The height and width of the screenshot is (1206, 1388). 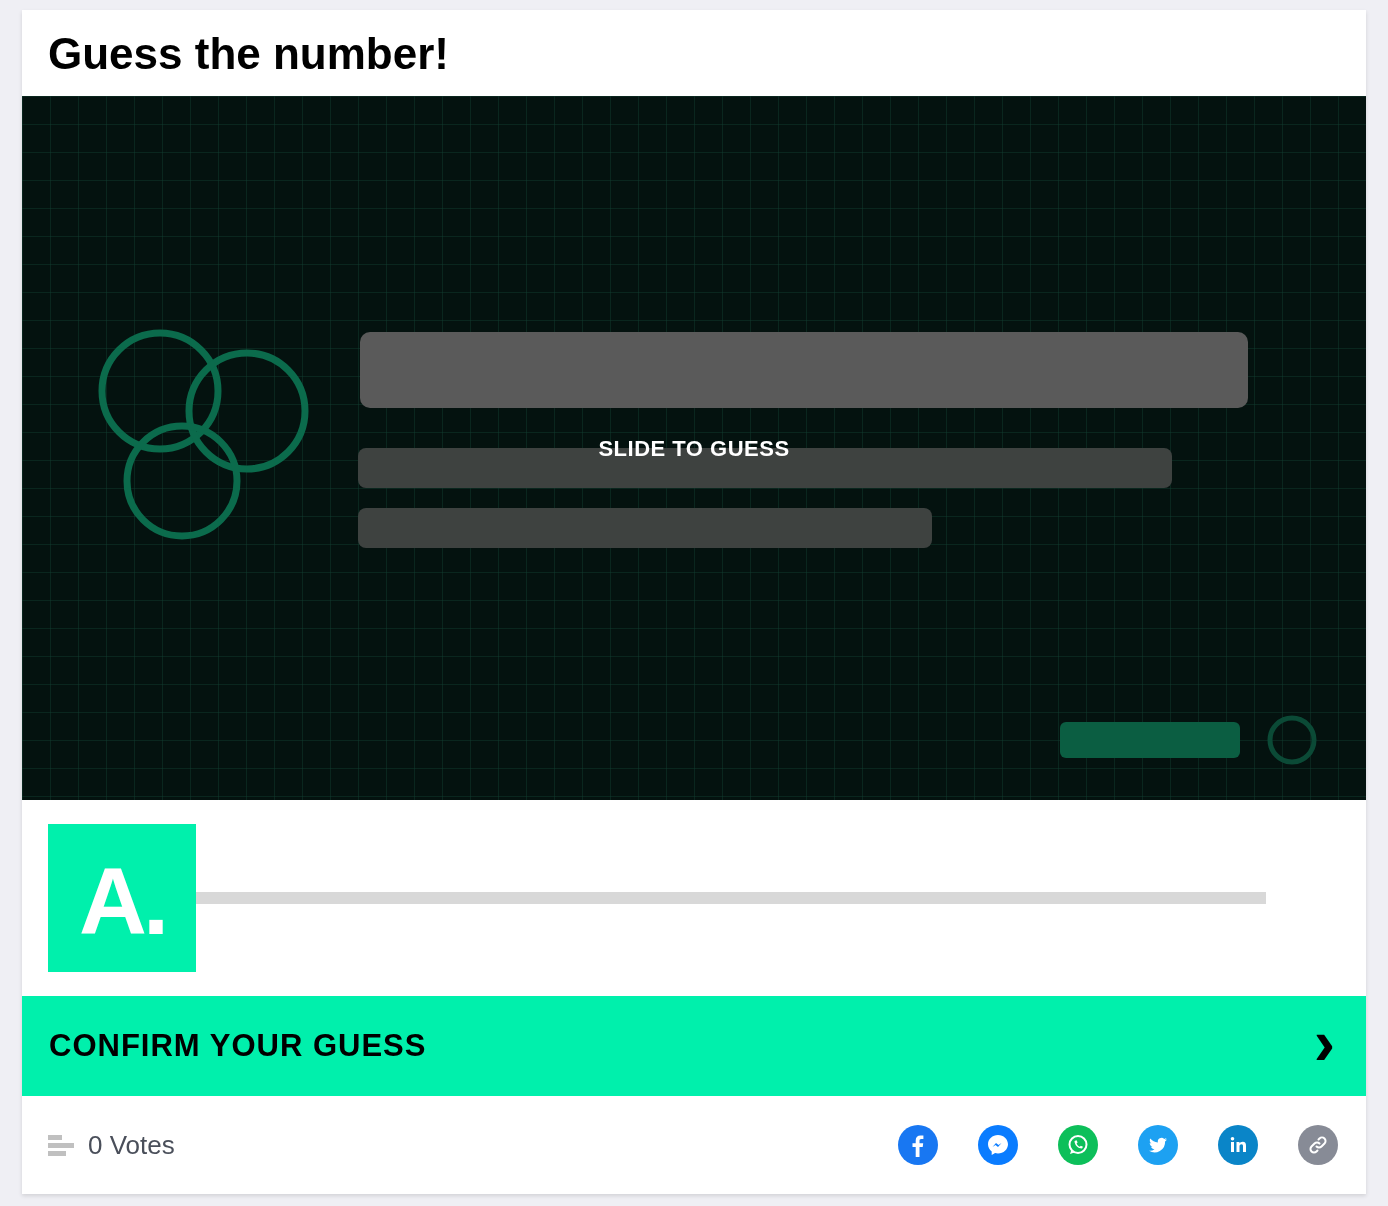 I want to click on poll-title: Guess the number!, so click(x=248, y=54).